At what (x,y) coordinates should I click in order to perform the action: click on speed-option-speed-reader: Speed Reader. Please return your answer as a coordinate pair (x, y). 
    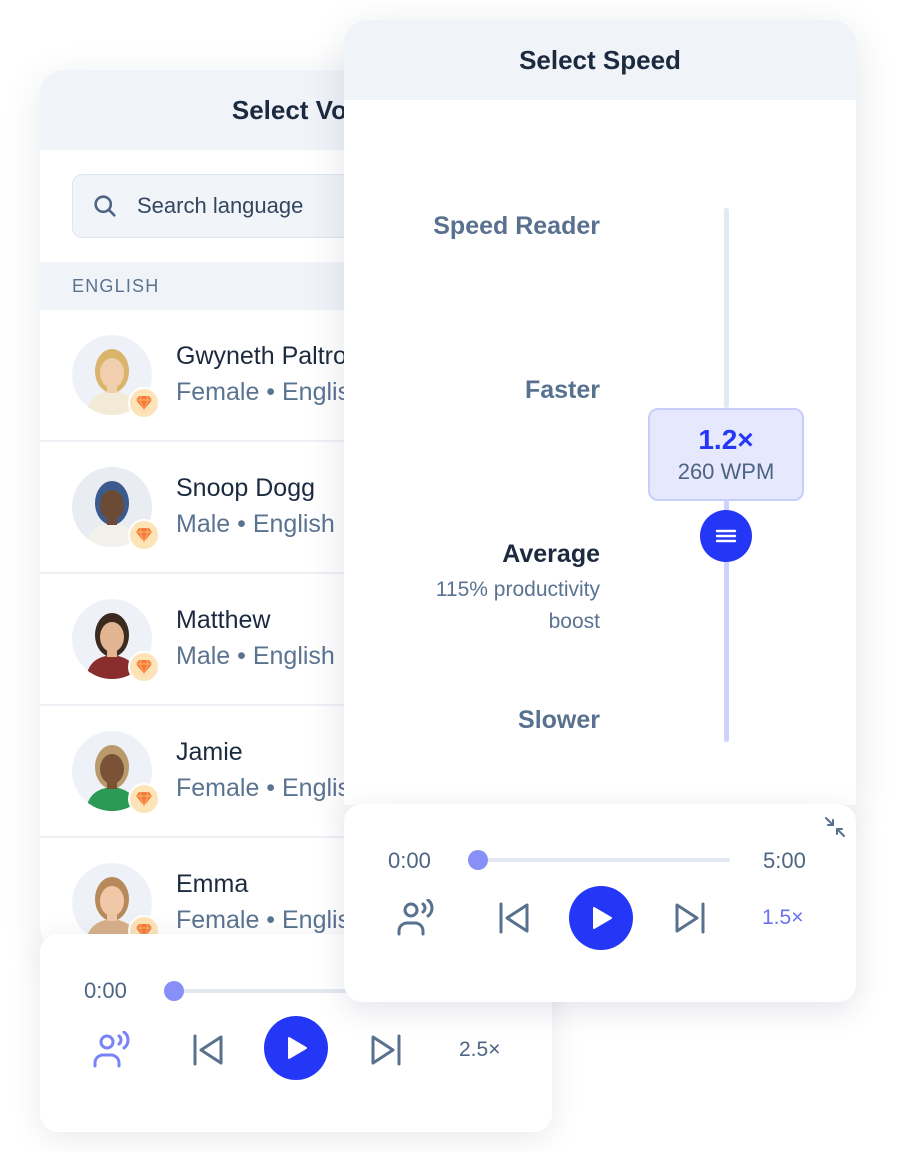
    Looking at the image, I should click on (516, 226).